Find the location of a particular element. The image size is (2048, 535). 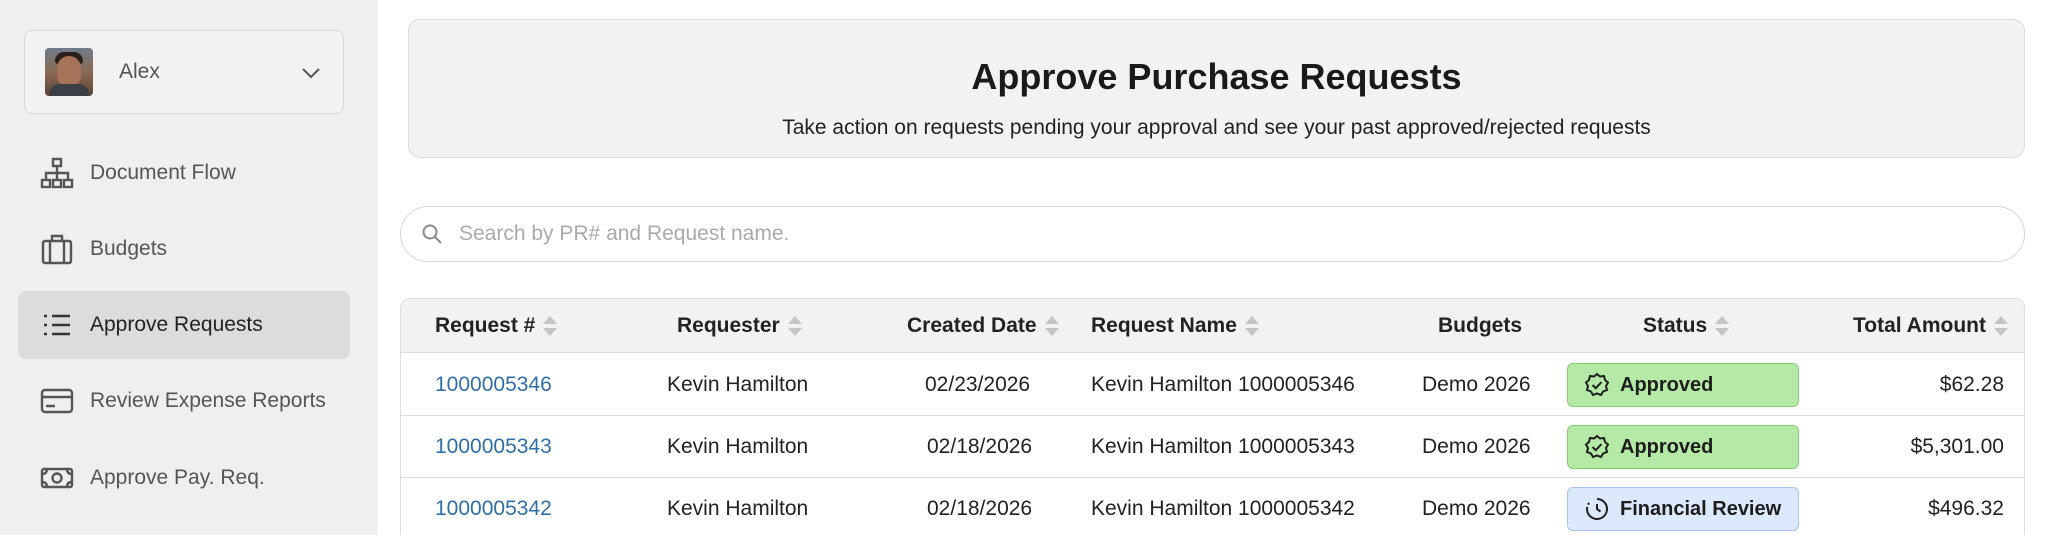

status-badge: Financial Review is located at coordinates (1683, 509).